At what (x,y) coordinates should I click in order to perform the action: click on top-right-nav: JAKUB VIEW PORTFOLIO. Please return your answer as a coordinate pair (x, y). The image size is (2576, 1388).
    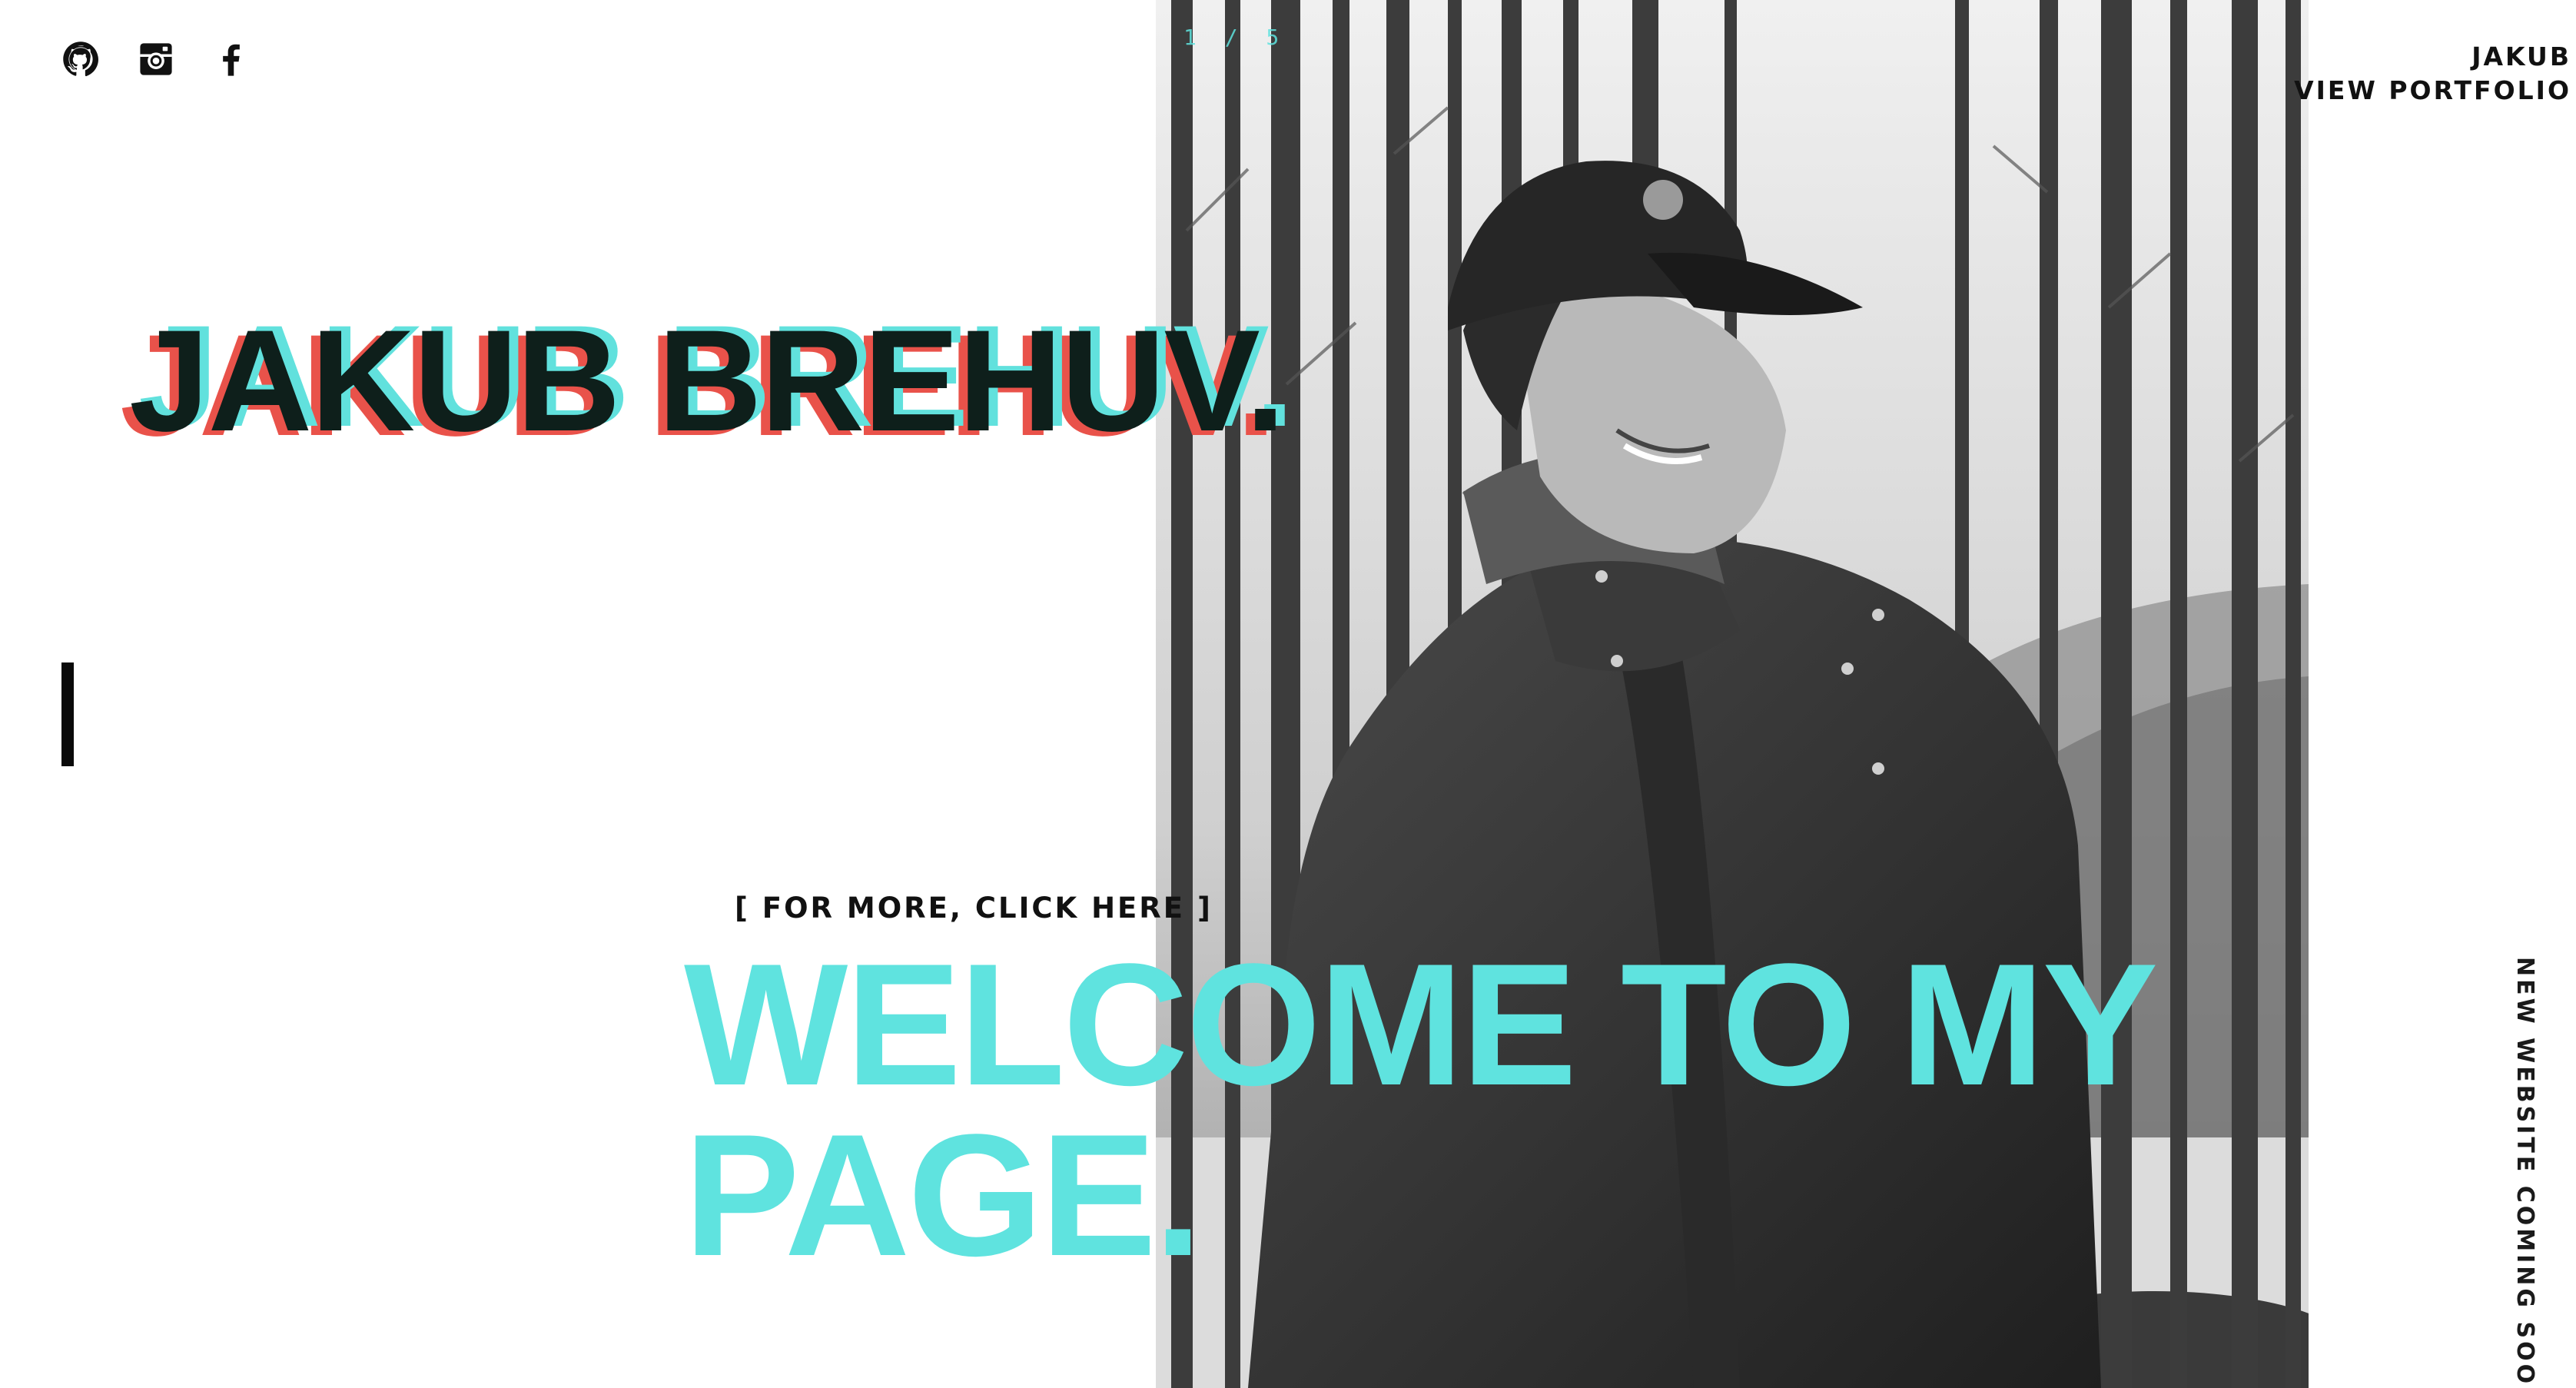
    Looking at the image, I should click on (2432, 74).